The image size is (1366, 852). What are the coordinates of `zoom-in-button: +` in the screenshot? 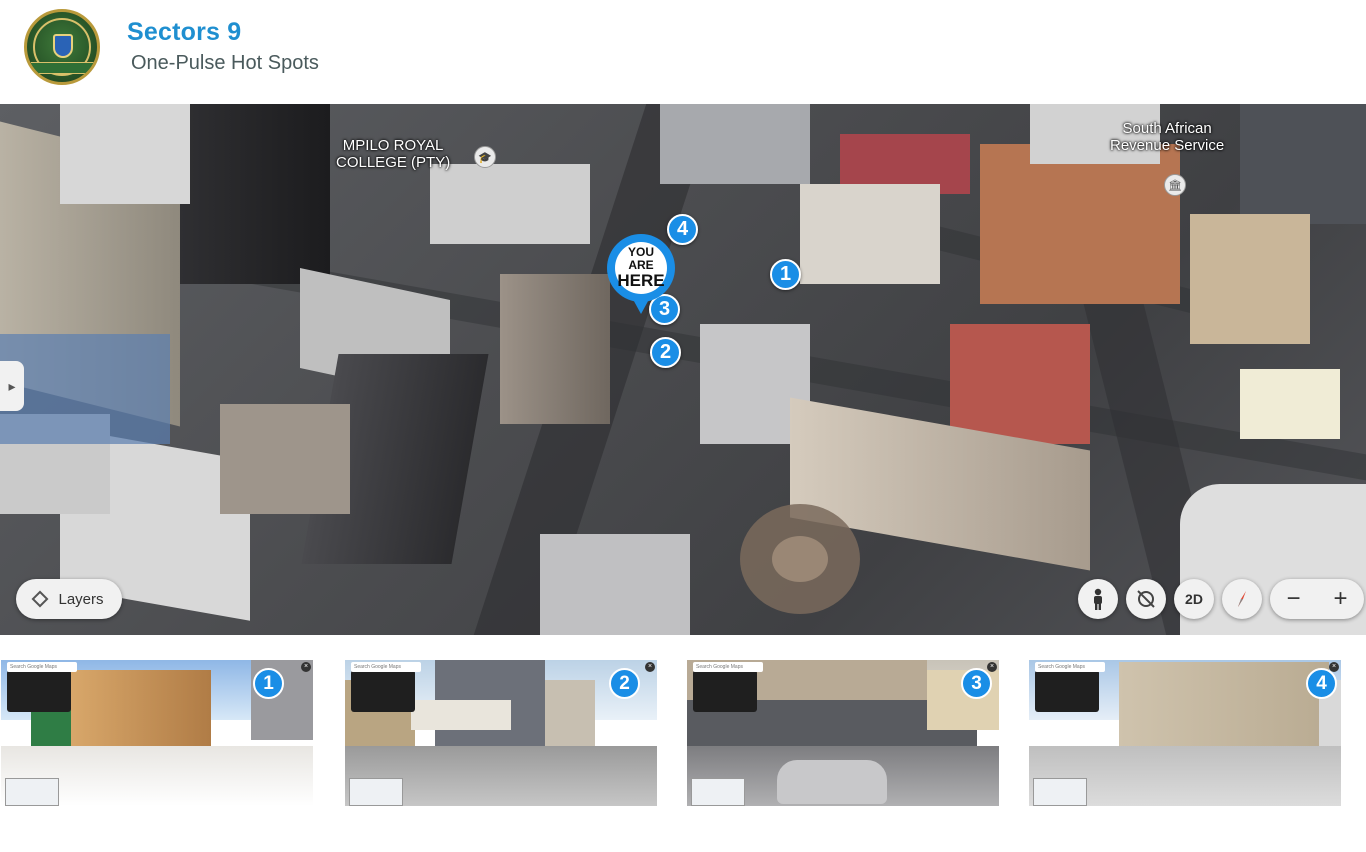 It's located at (1341, 599).